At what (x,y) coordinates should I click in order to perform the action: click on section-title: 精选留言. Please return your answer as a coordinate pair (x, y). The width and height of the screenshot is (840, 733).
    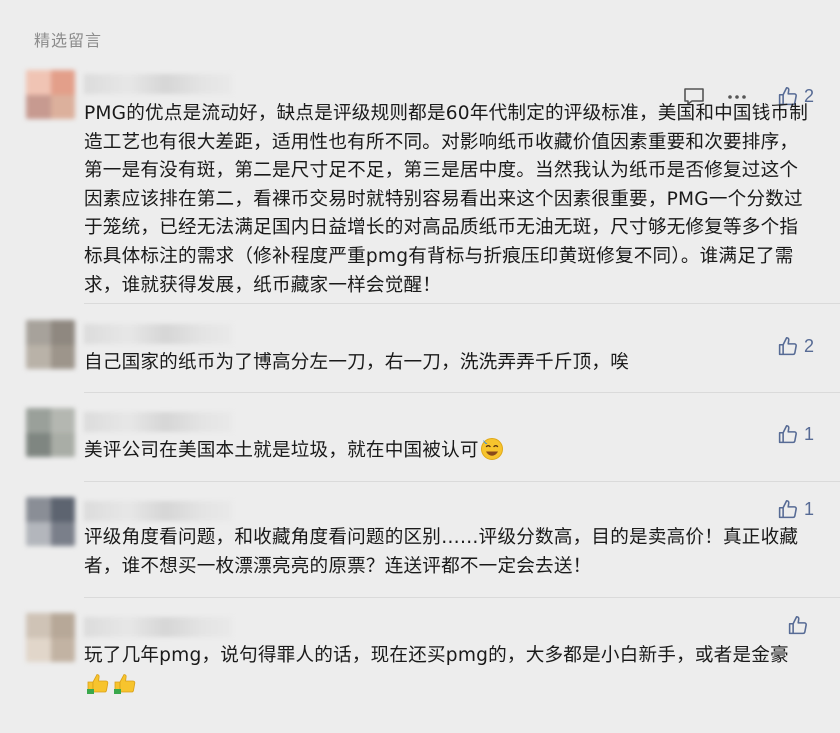
    Looking at the image, I should click on (68, 40).